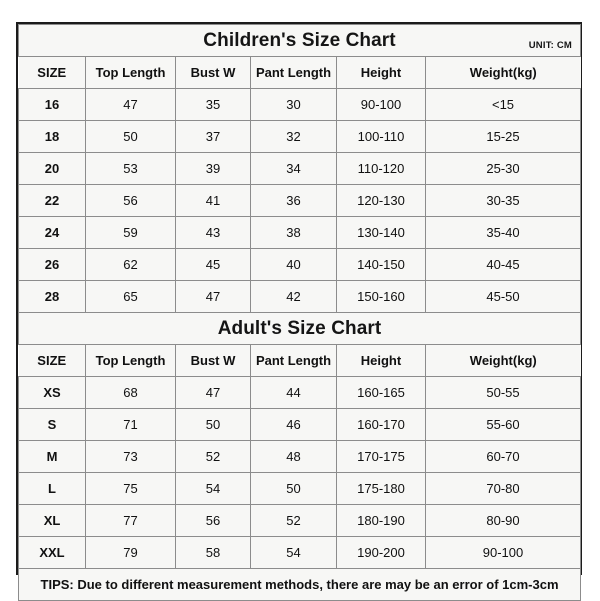 The height and width of the screenshot is (601, 600). I want to click on cell-height: 180-190, so click(381, 520).